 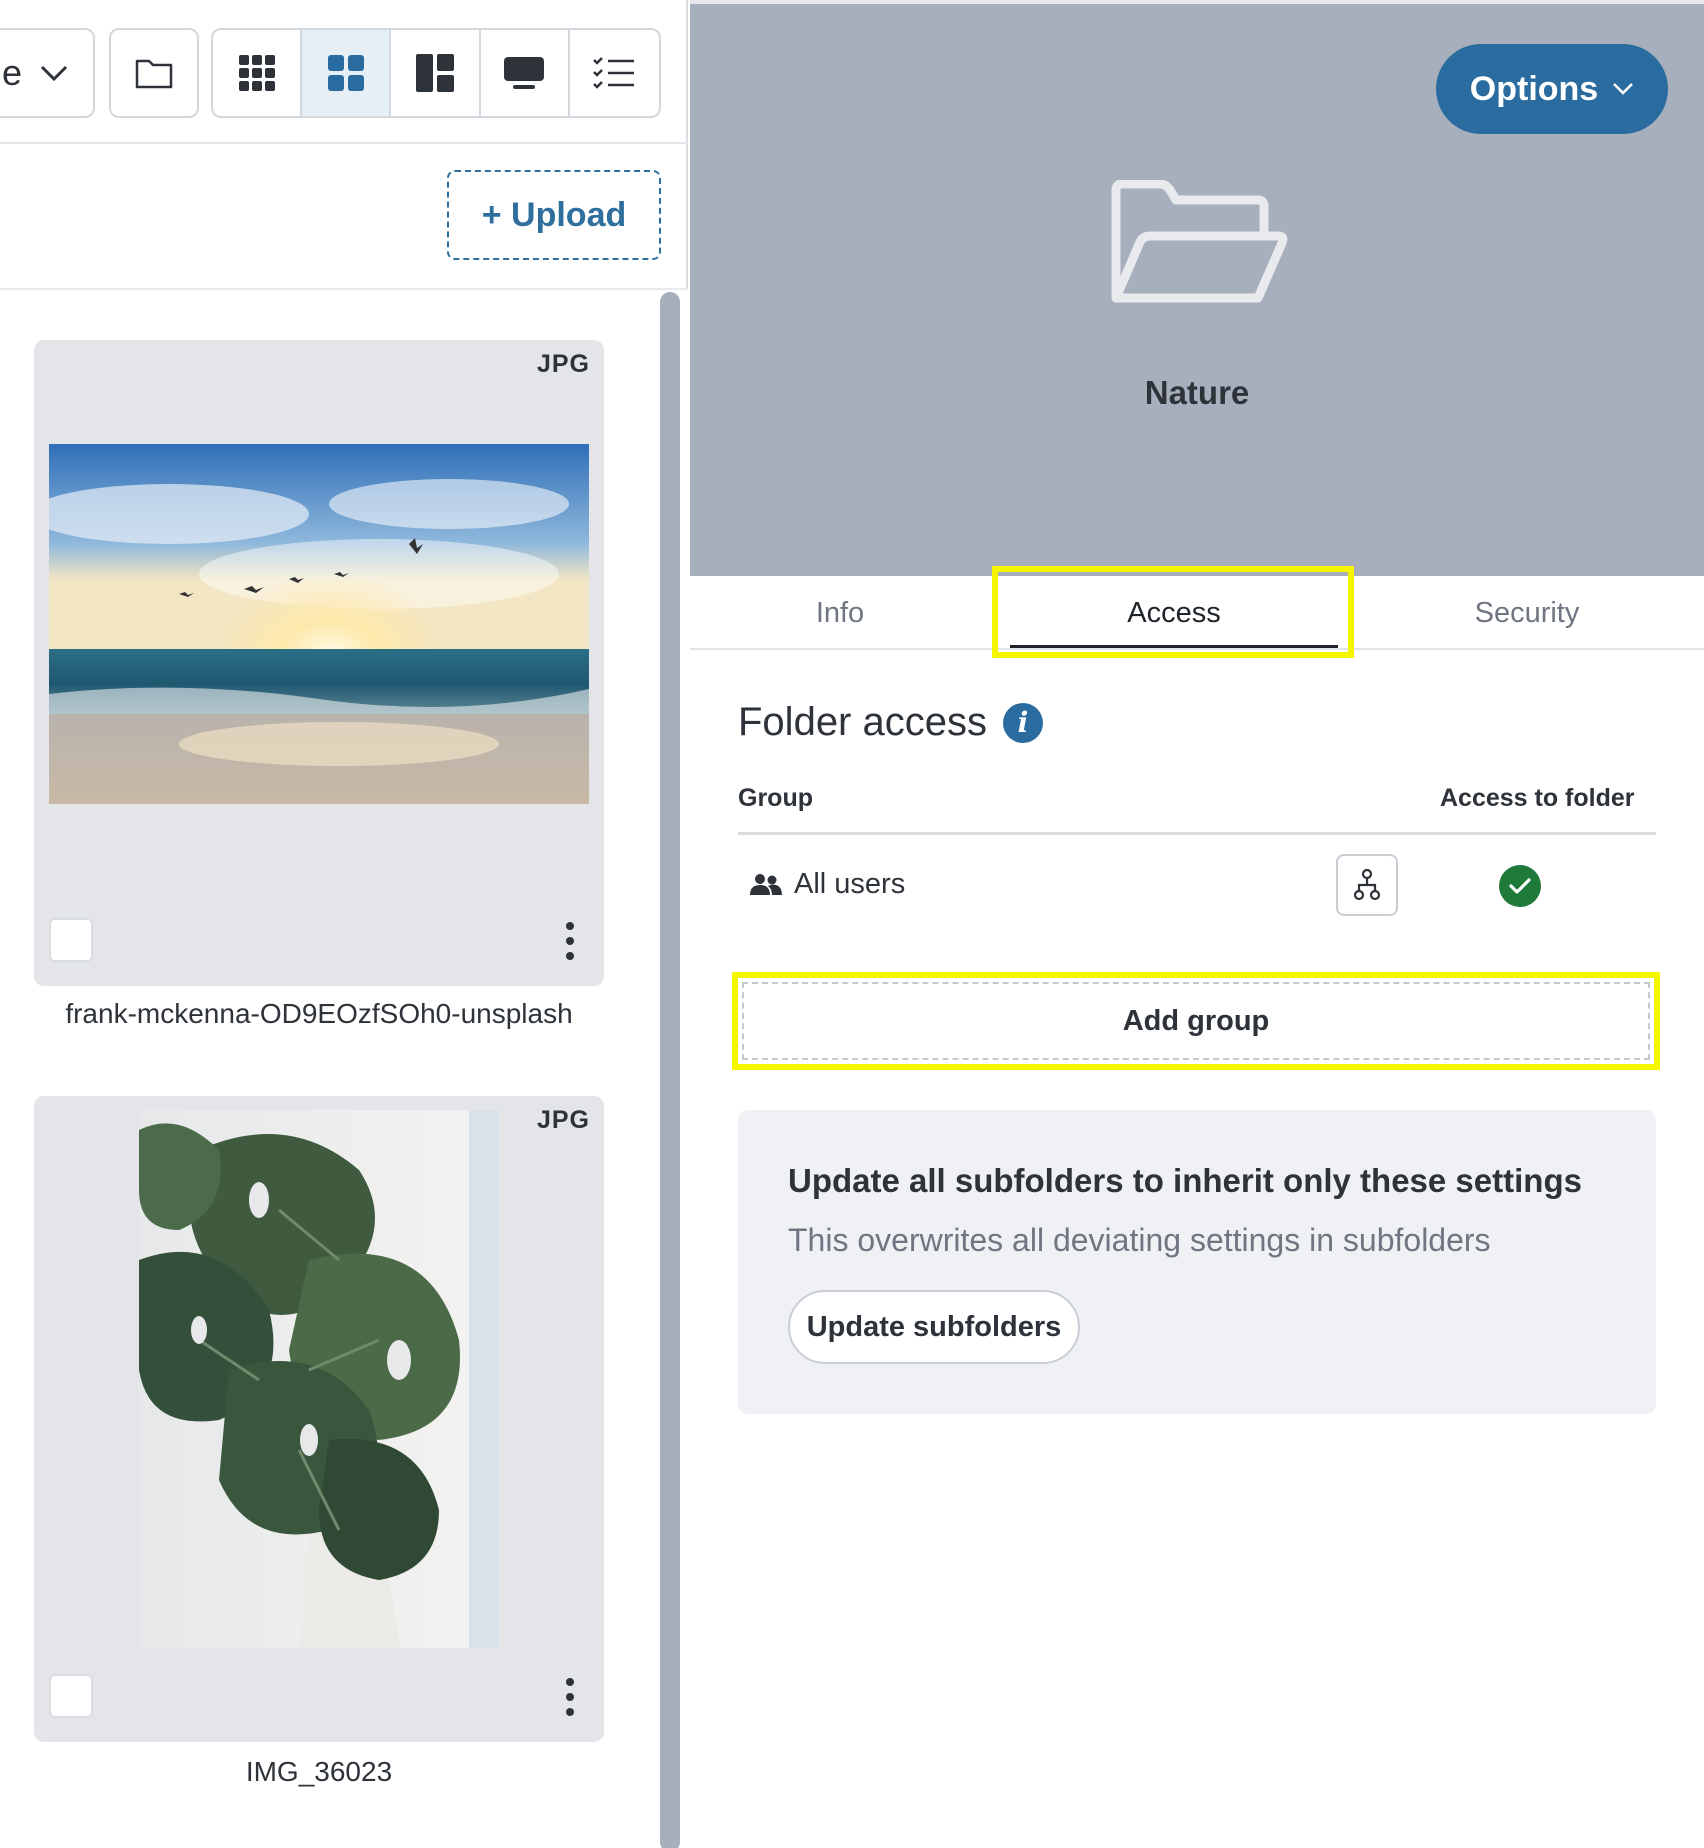 I want to click on file-thumbnail-beach, so click(x=319, y=624).